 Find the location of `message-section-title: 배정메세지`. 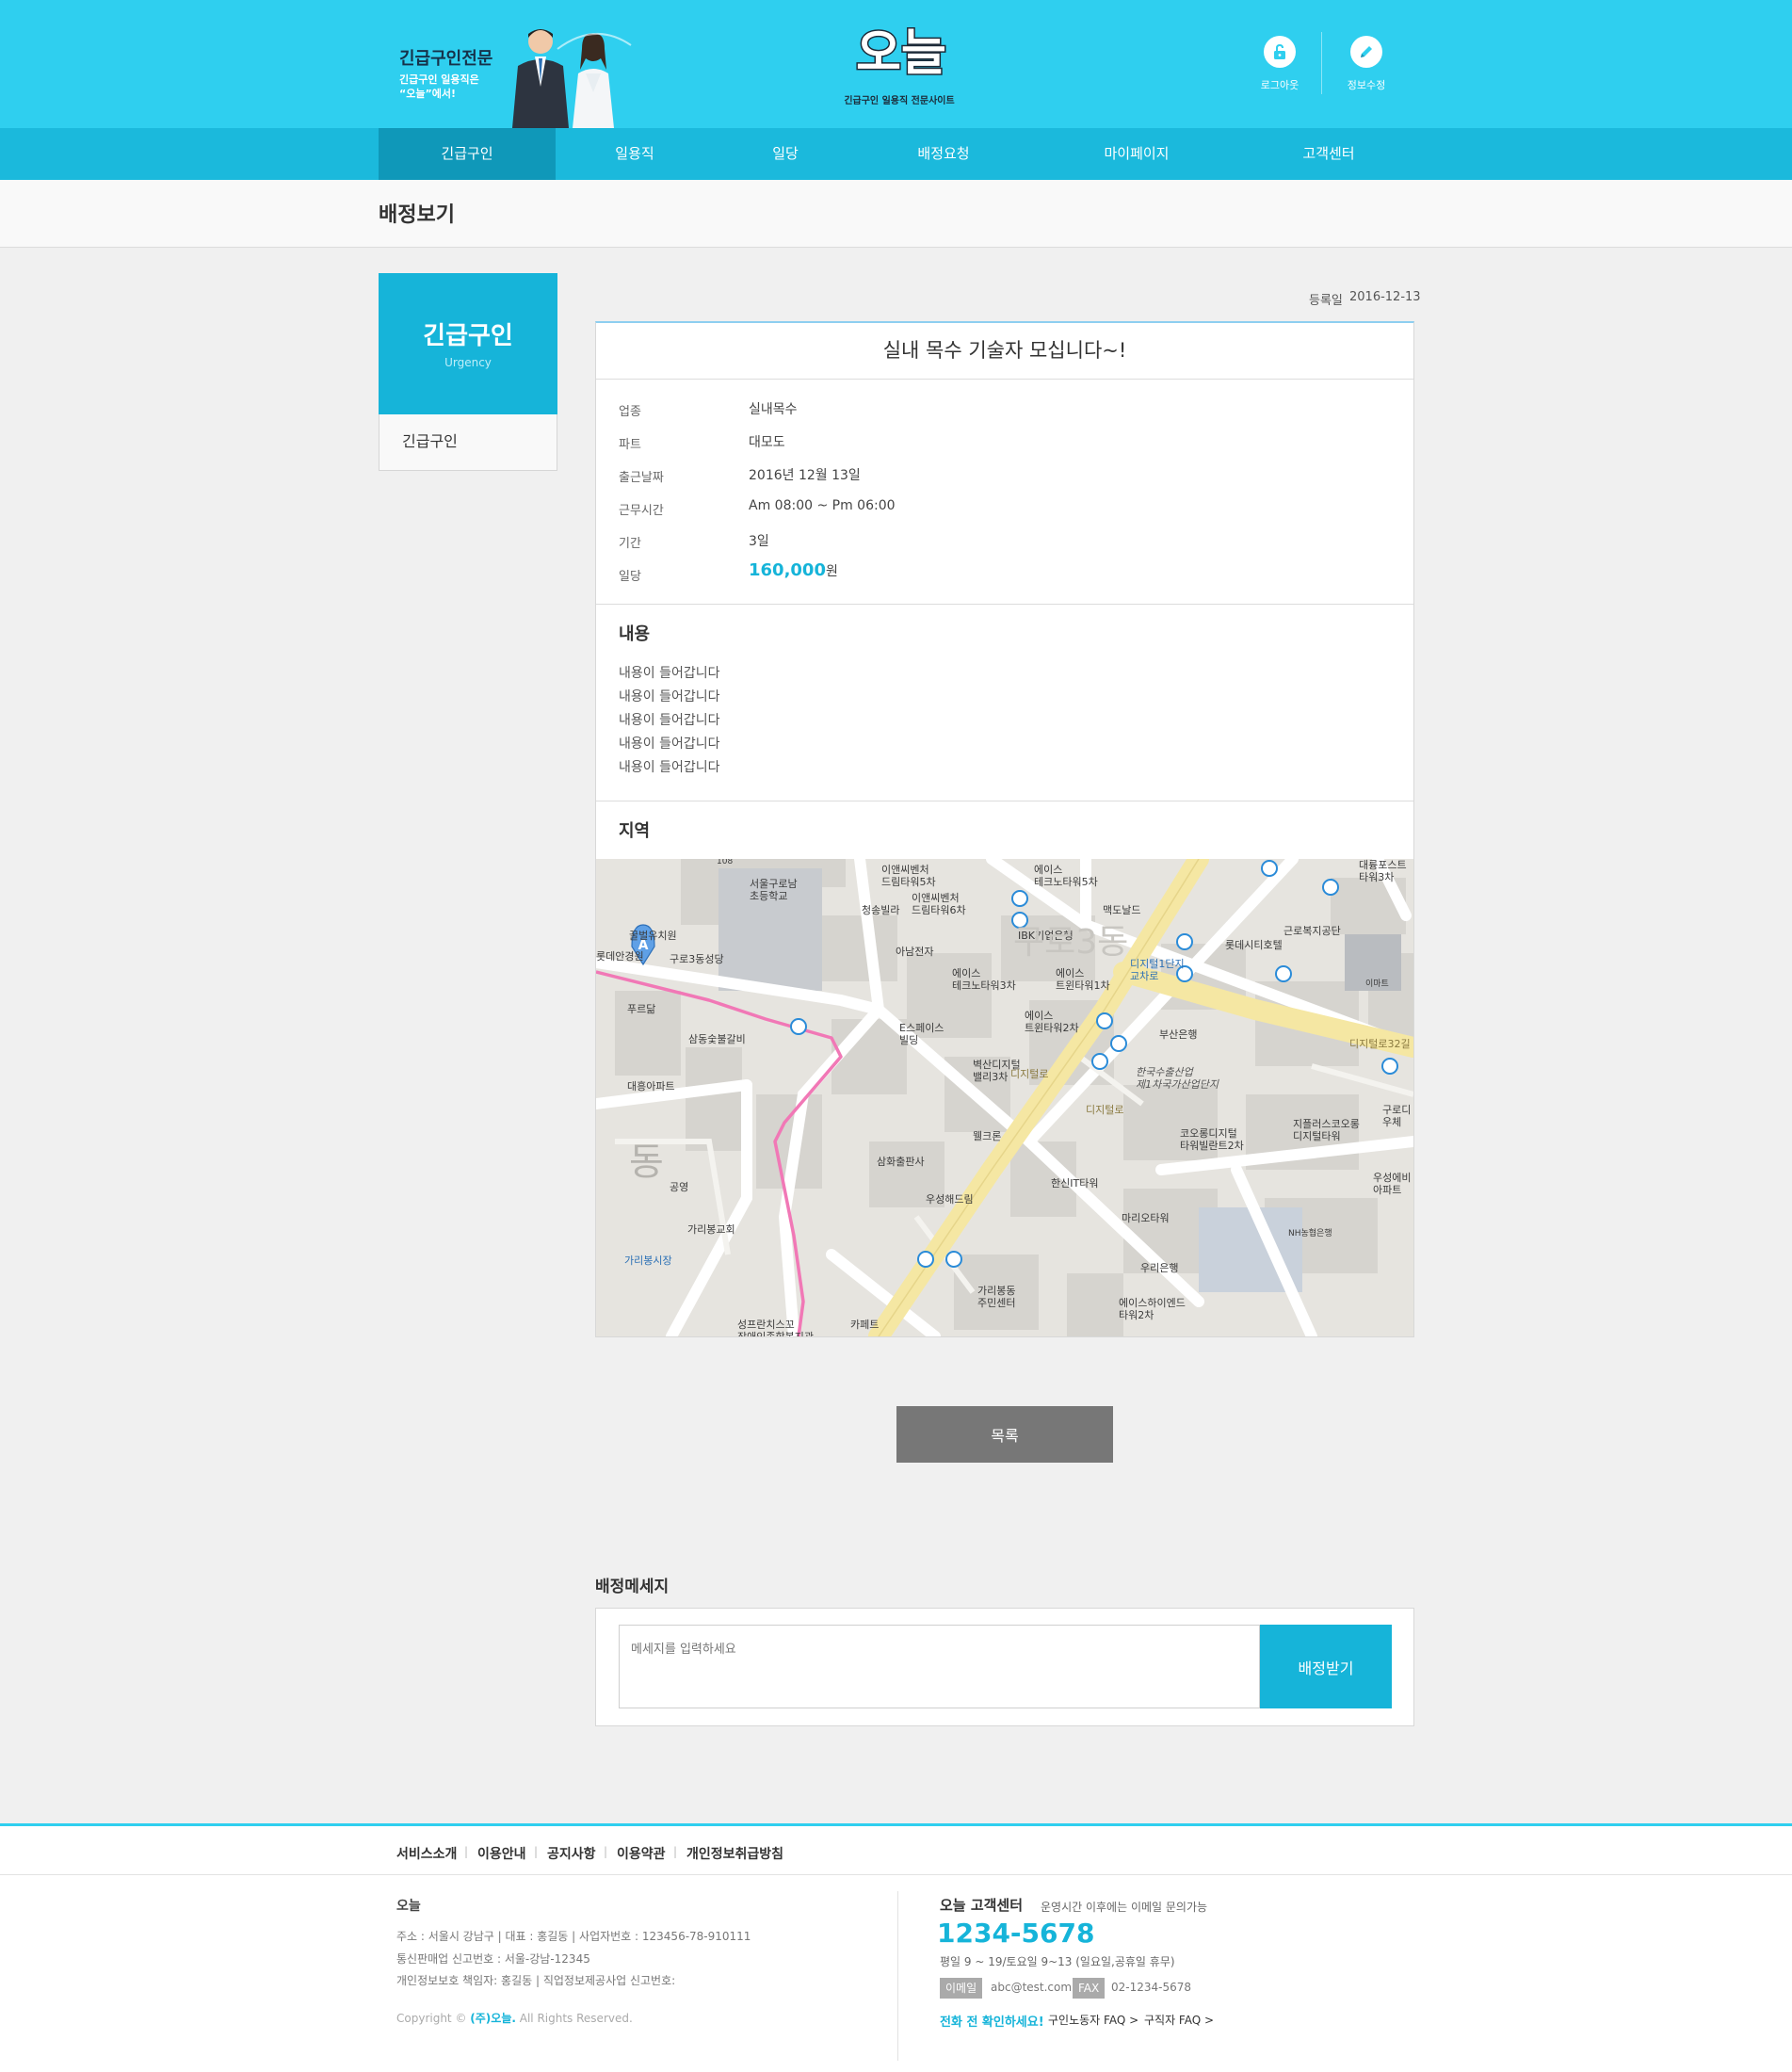

message-section-title: 배정메세지 is located at coordinates (632, 1587).